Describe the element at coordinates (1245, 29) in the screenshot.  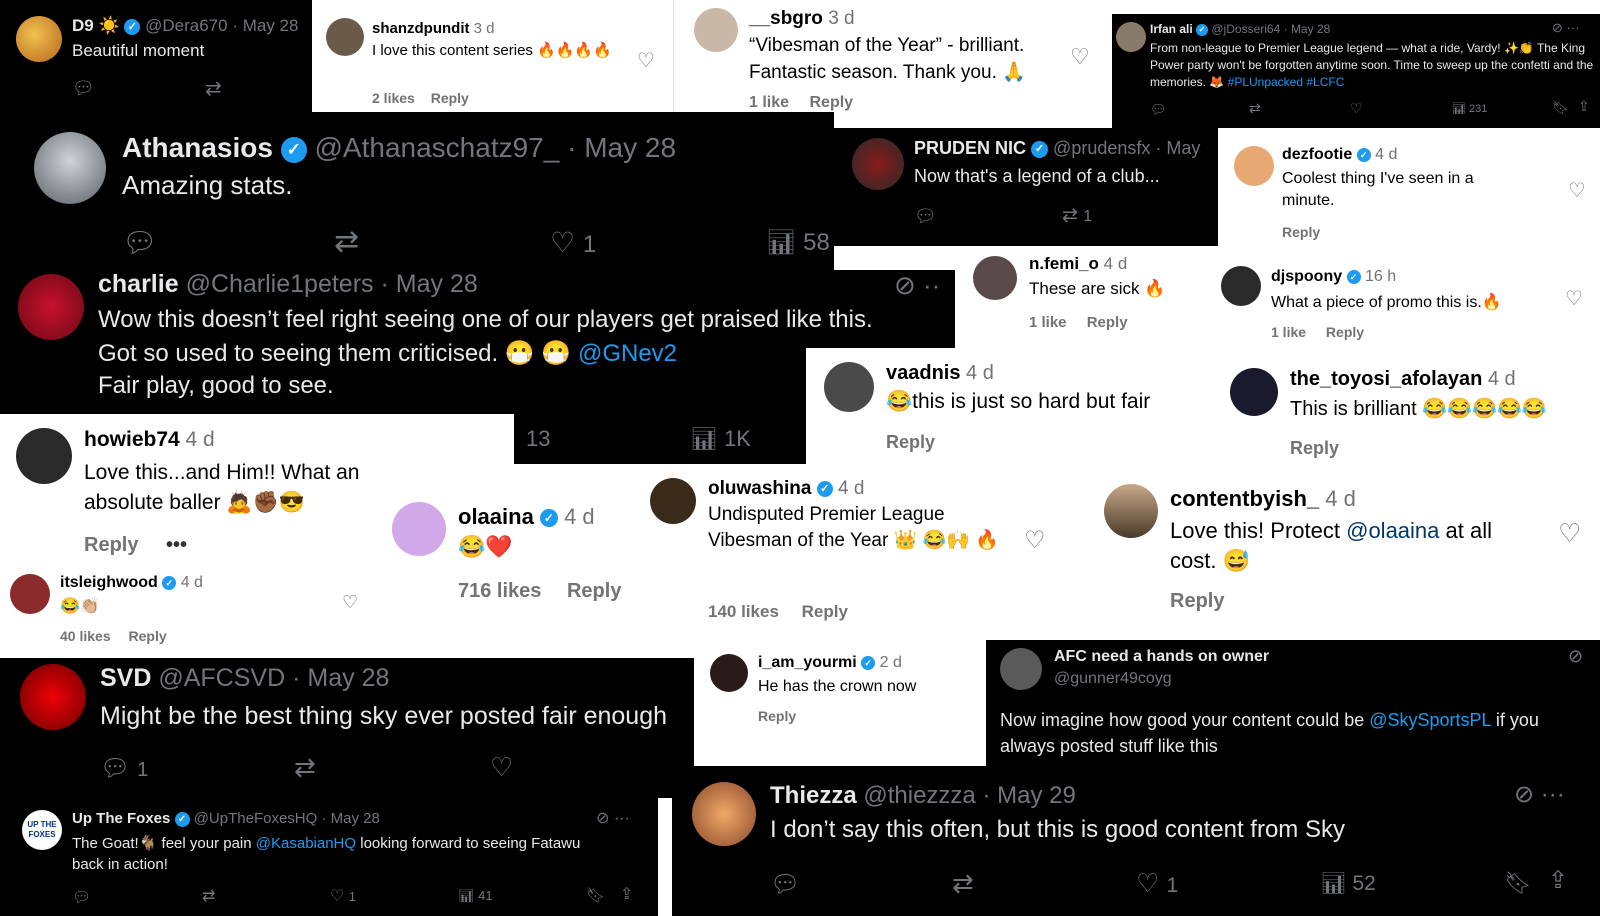
I see `author-handle: @jDosseri64` at that location.